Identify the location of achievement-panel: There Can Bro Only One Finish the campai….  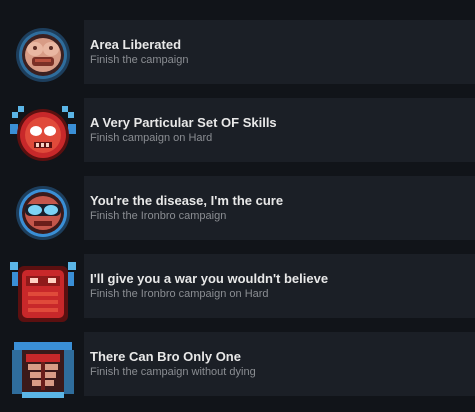
(279, 364).